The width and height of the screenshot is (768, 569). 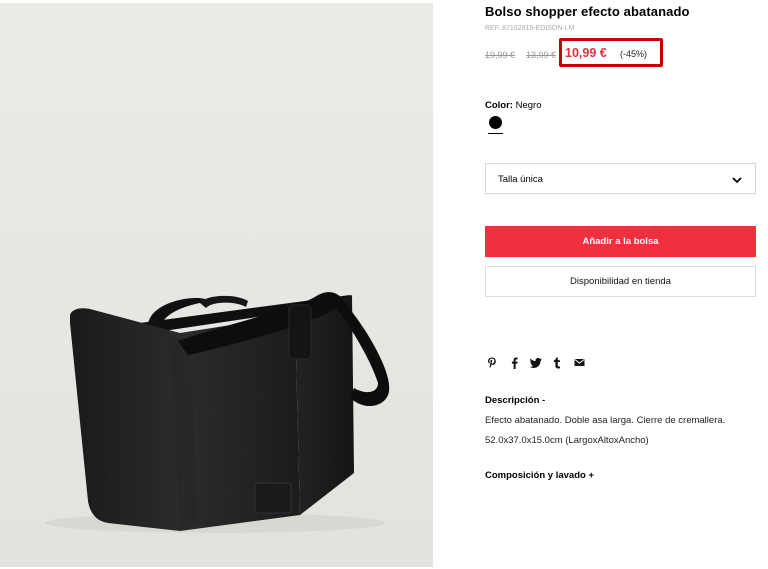 What do you see at coordinates (499, 105) in the screenshot?
I see `color-label-title: Color:` at bounding box center [499, 105].